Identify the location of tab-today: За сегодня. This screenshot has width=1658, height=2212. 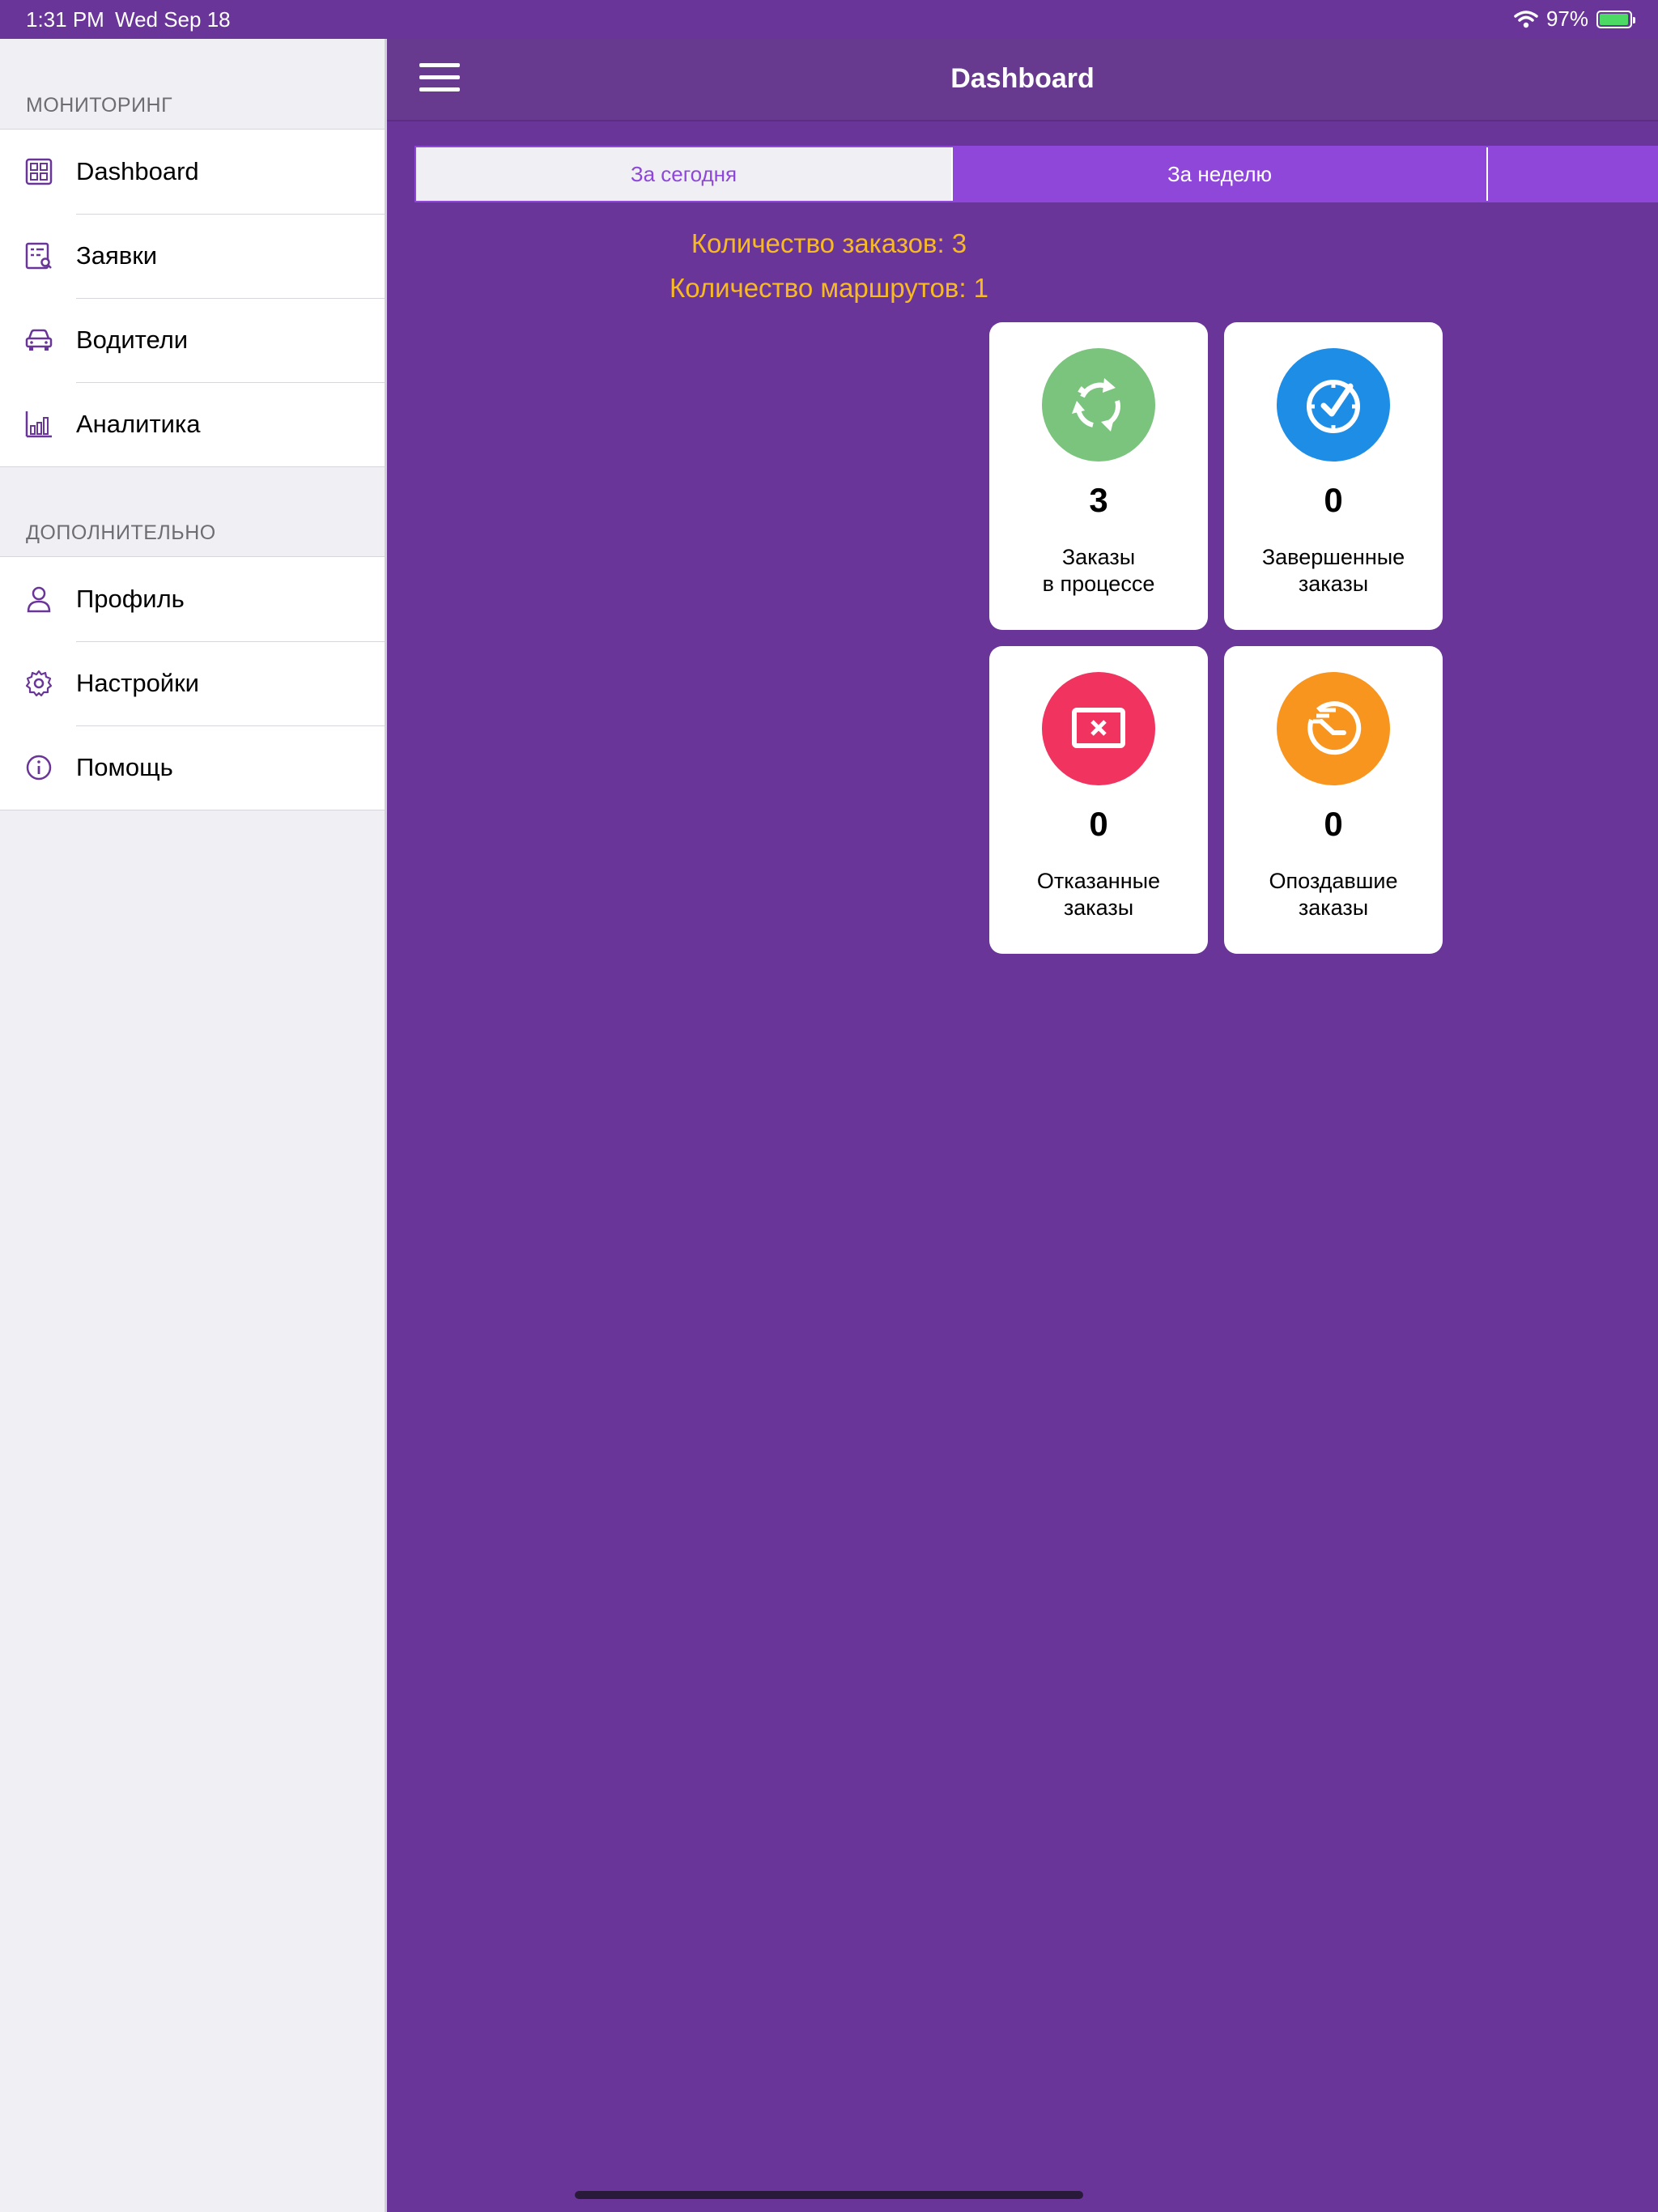
(683, 174).